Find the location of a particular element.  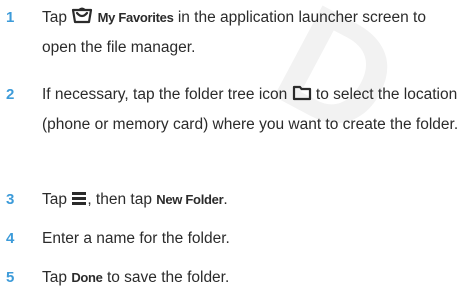

step-number: 3 is located at coordinates (10, 199).